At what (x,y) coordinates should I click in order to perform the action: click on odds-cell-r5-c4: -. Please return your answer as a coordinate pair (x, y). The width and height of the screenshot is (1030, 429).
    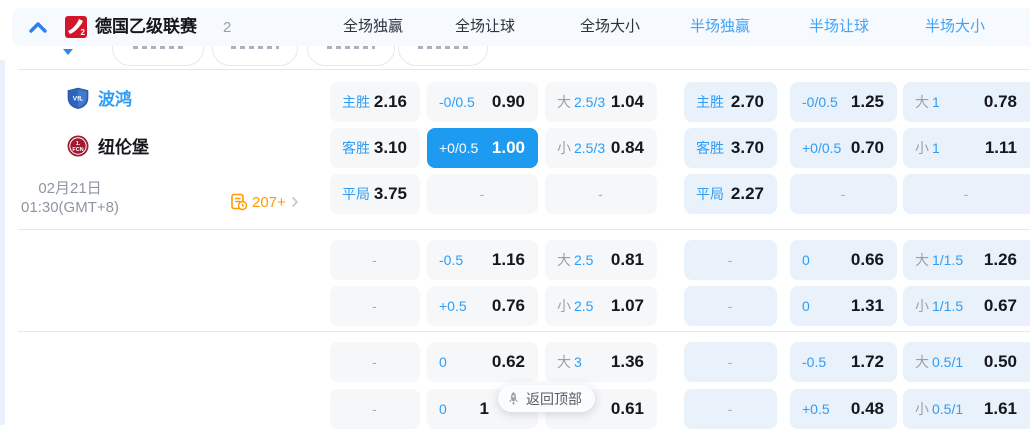
    Looking at the image, I should click on (730, 306).